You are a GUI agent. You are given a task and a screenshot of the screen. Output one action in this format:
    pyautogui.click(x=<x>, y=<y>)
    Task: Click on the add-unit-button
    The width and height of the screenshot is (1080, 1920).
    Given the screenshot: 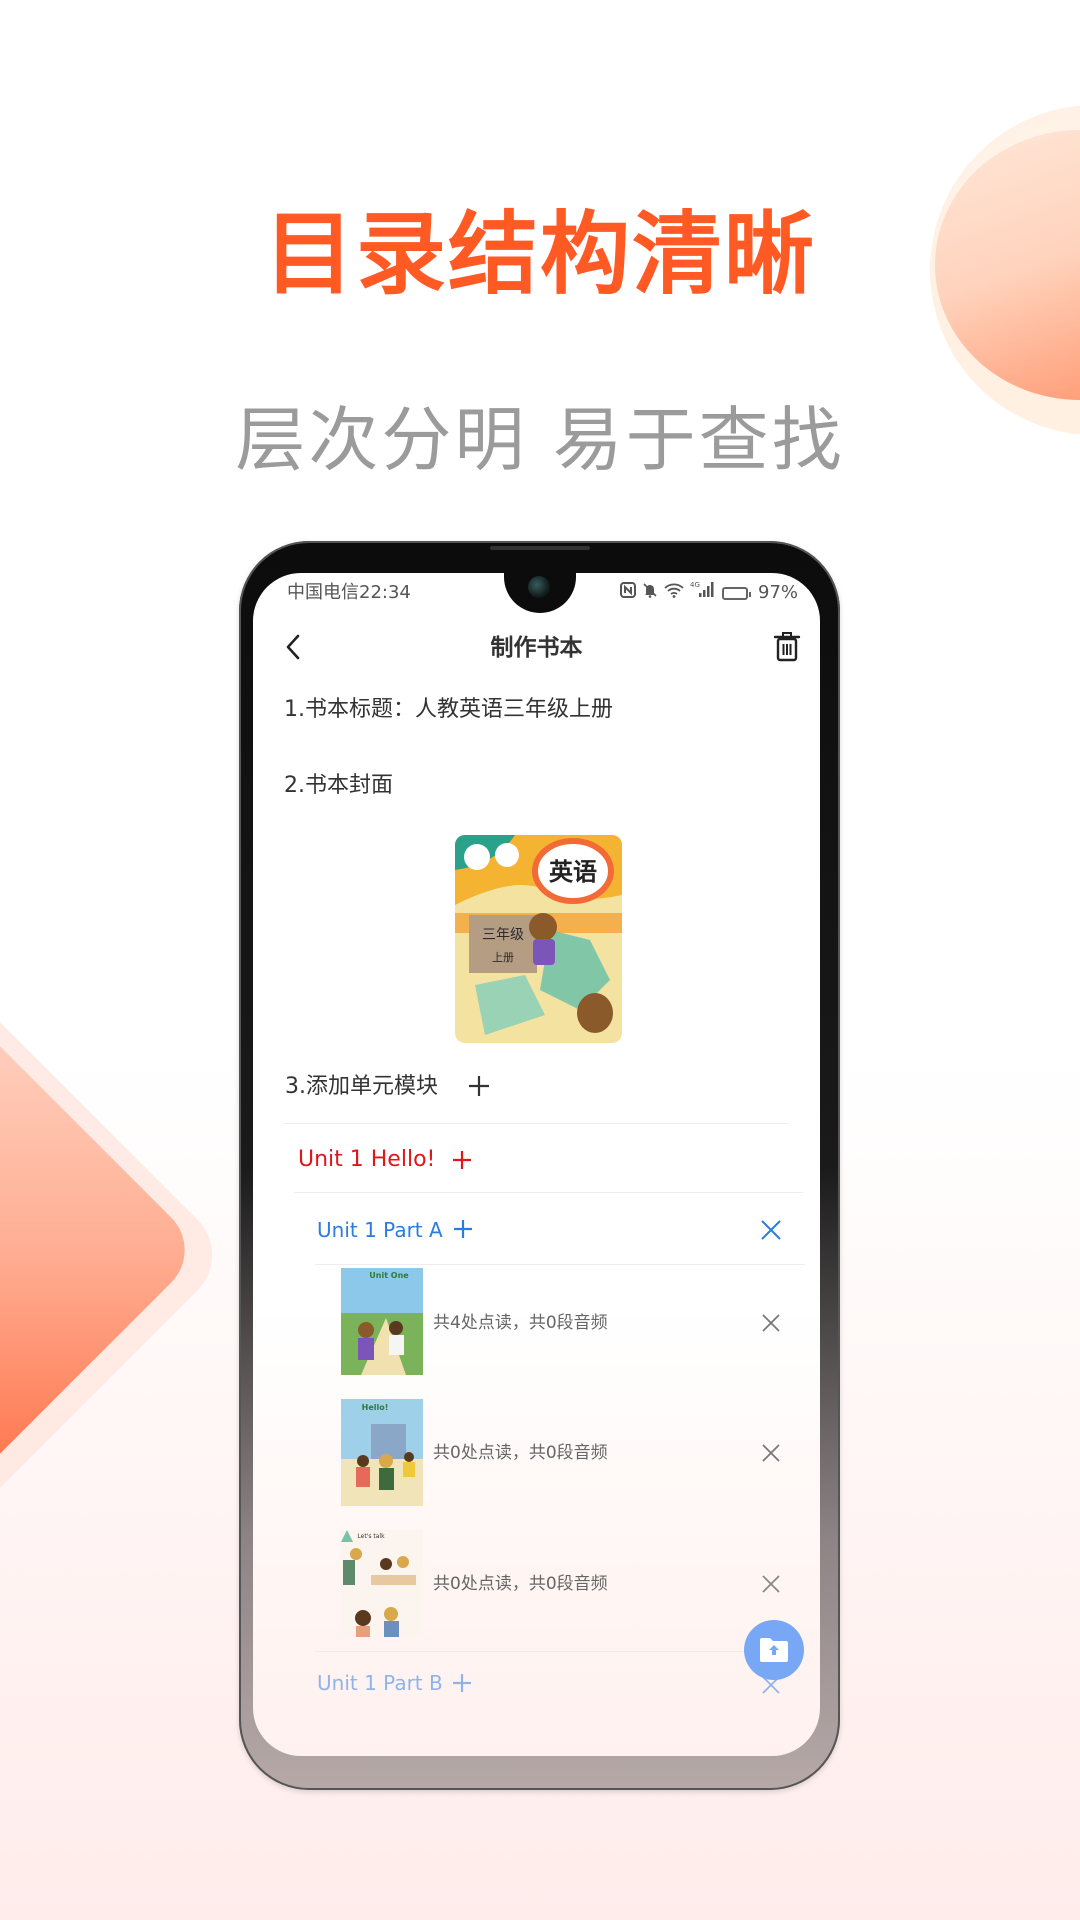 What is the action you would take?
    pyautogui.click(x=479, y=1085)
    